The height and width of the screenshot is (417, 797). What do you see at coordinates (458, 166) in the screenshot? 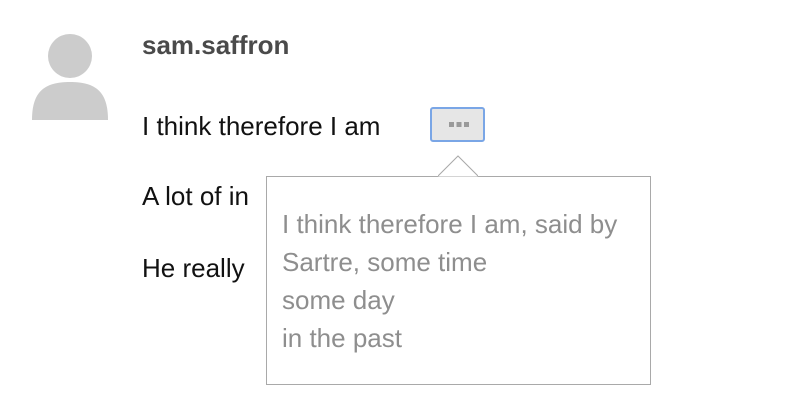
I see `popup-arrow-icon` at bounding box center [458, 166].